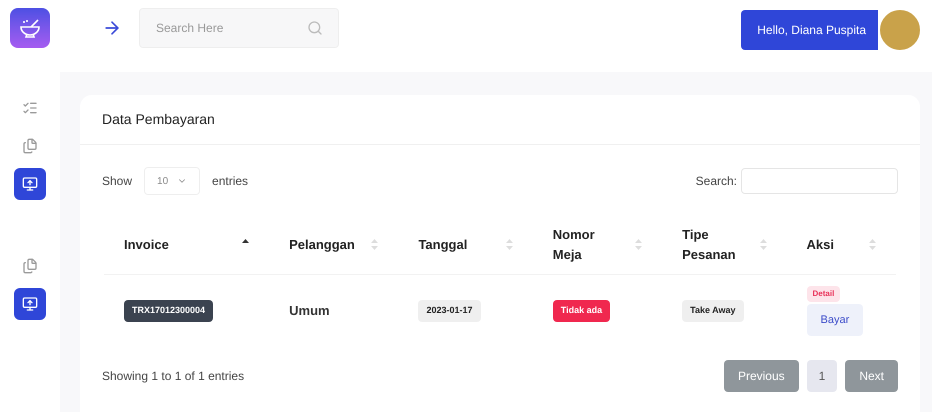  What do you see at coordinates (333, 244) in the screenshot?
I see `column-header: Pelanggan` at bounding box center [333, 244].